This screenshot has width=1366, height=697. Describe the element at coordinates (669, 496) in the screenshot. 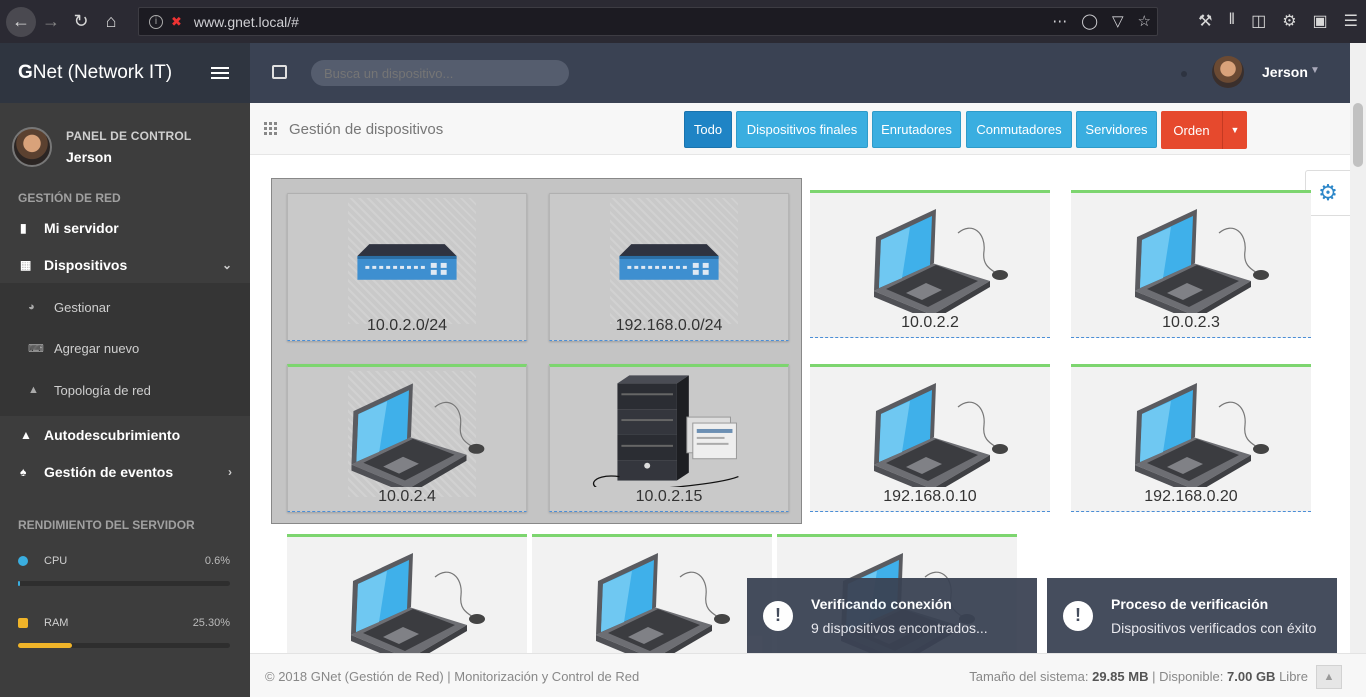

I see `device-label: 10.0.2.15` at that location.